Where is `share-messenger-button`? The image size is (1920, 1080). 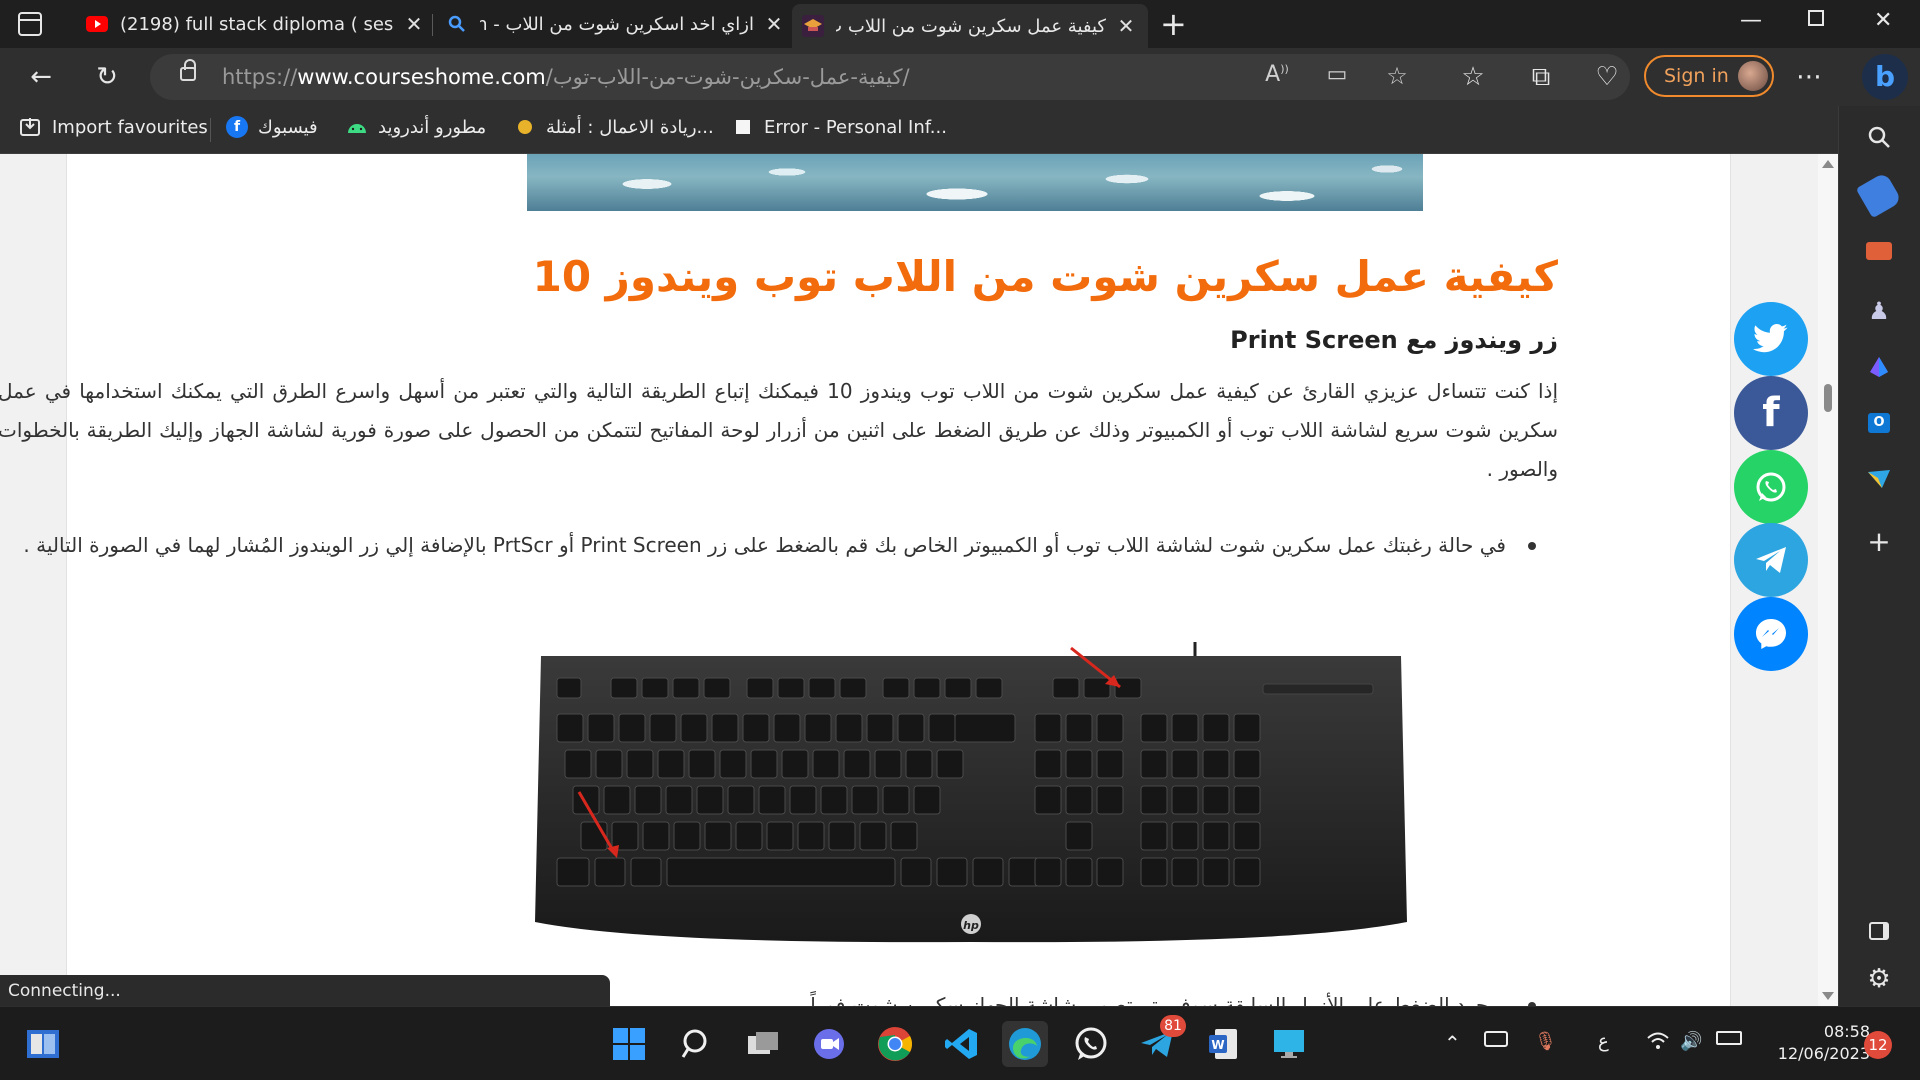
share-messenger-button is located at coordinates (1771, 634).